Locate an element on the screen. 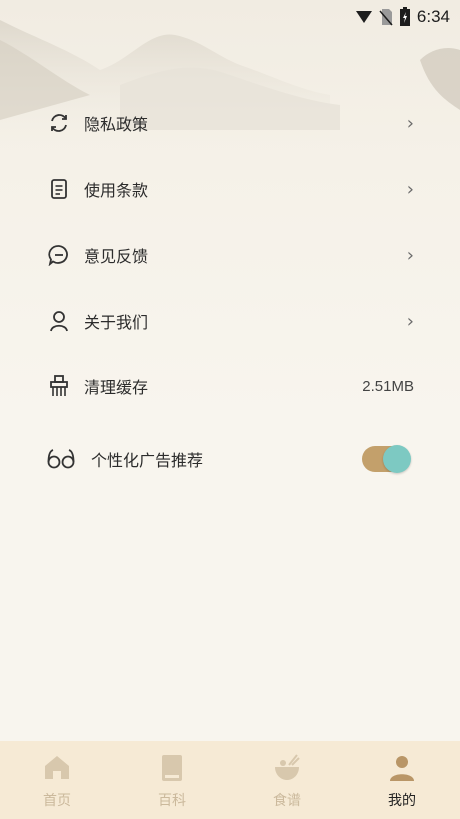 Image resolution: width=460 pixels, height=819 pixels. status-bar: 6:34 is located at coordinates (230, 17).